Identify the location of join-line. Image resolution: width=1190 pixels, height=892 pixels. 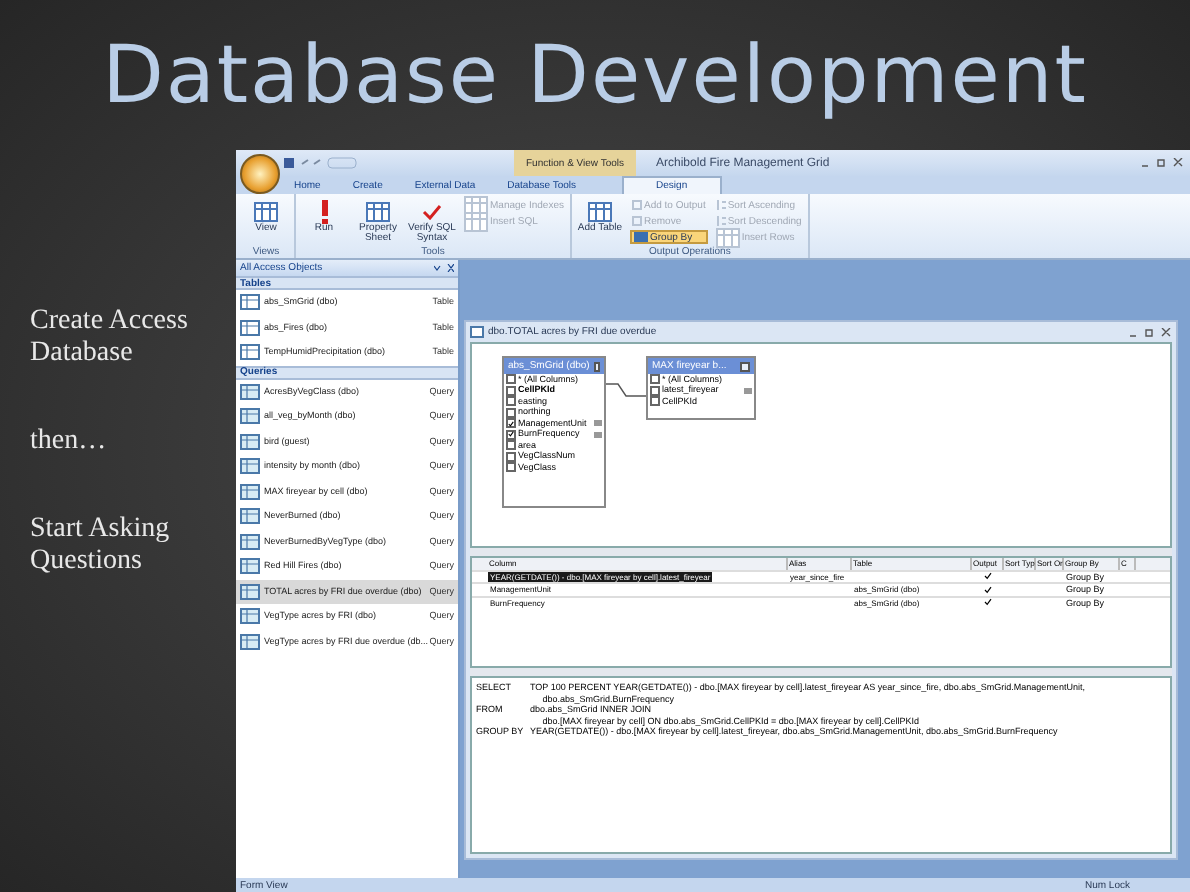
(626, 392).